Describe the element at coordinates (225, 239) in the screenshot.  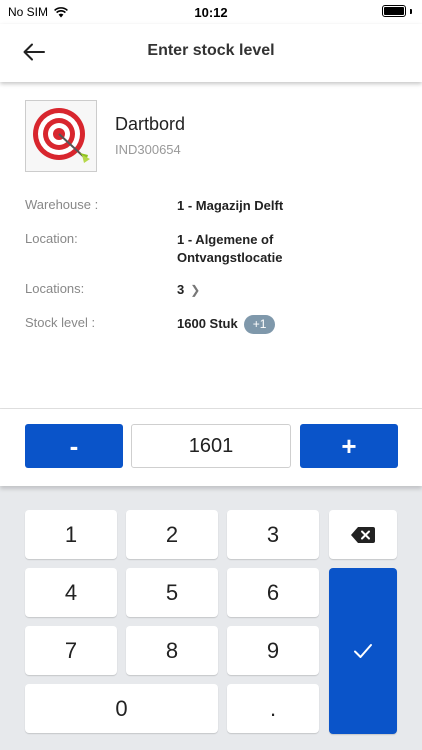
I see `location-value-line1: 1 - Algemene of` at that location.